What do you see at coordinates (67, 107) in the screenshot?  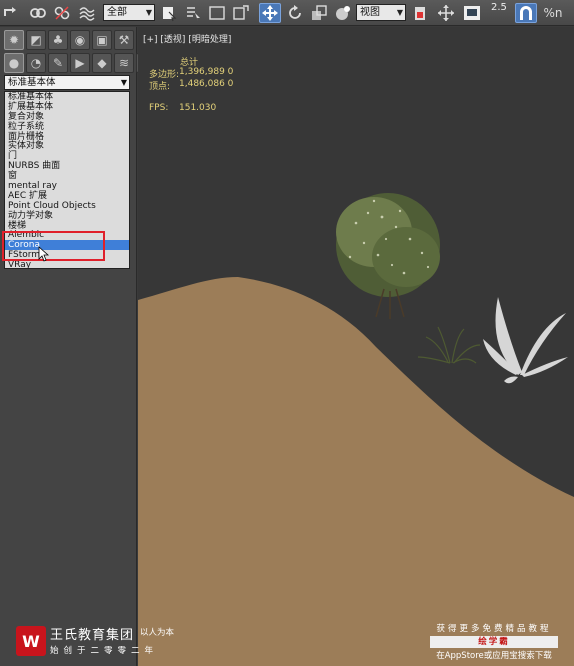 I see `category-item: 扩展基本体` at bounding box center [67, 107].